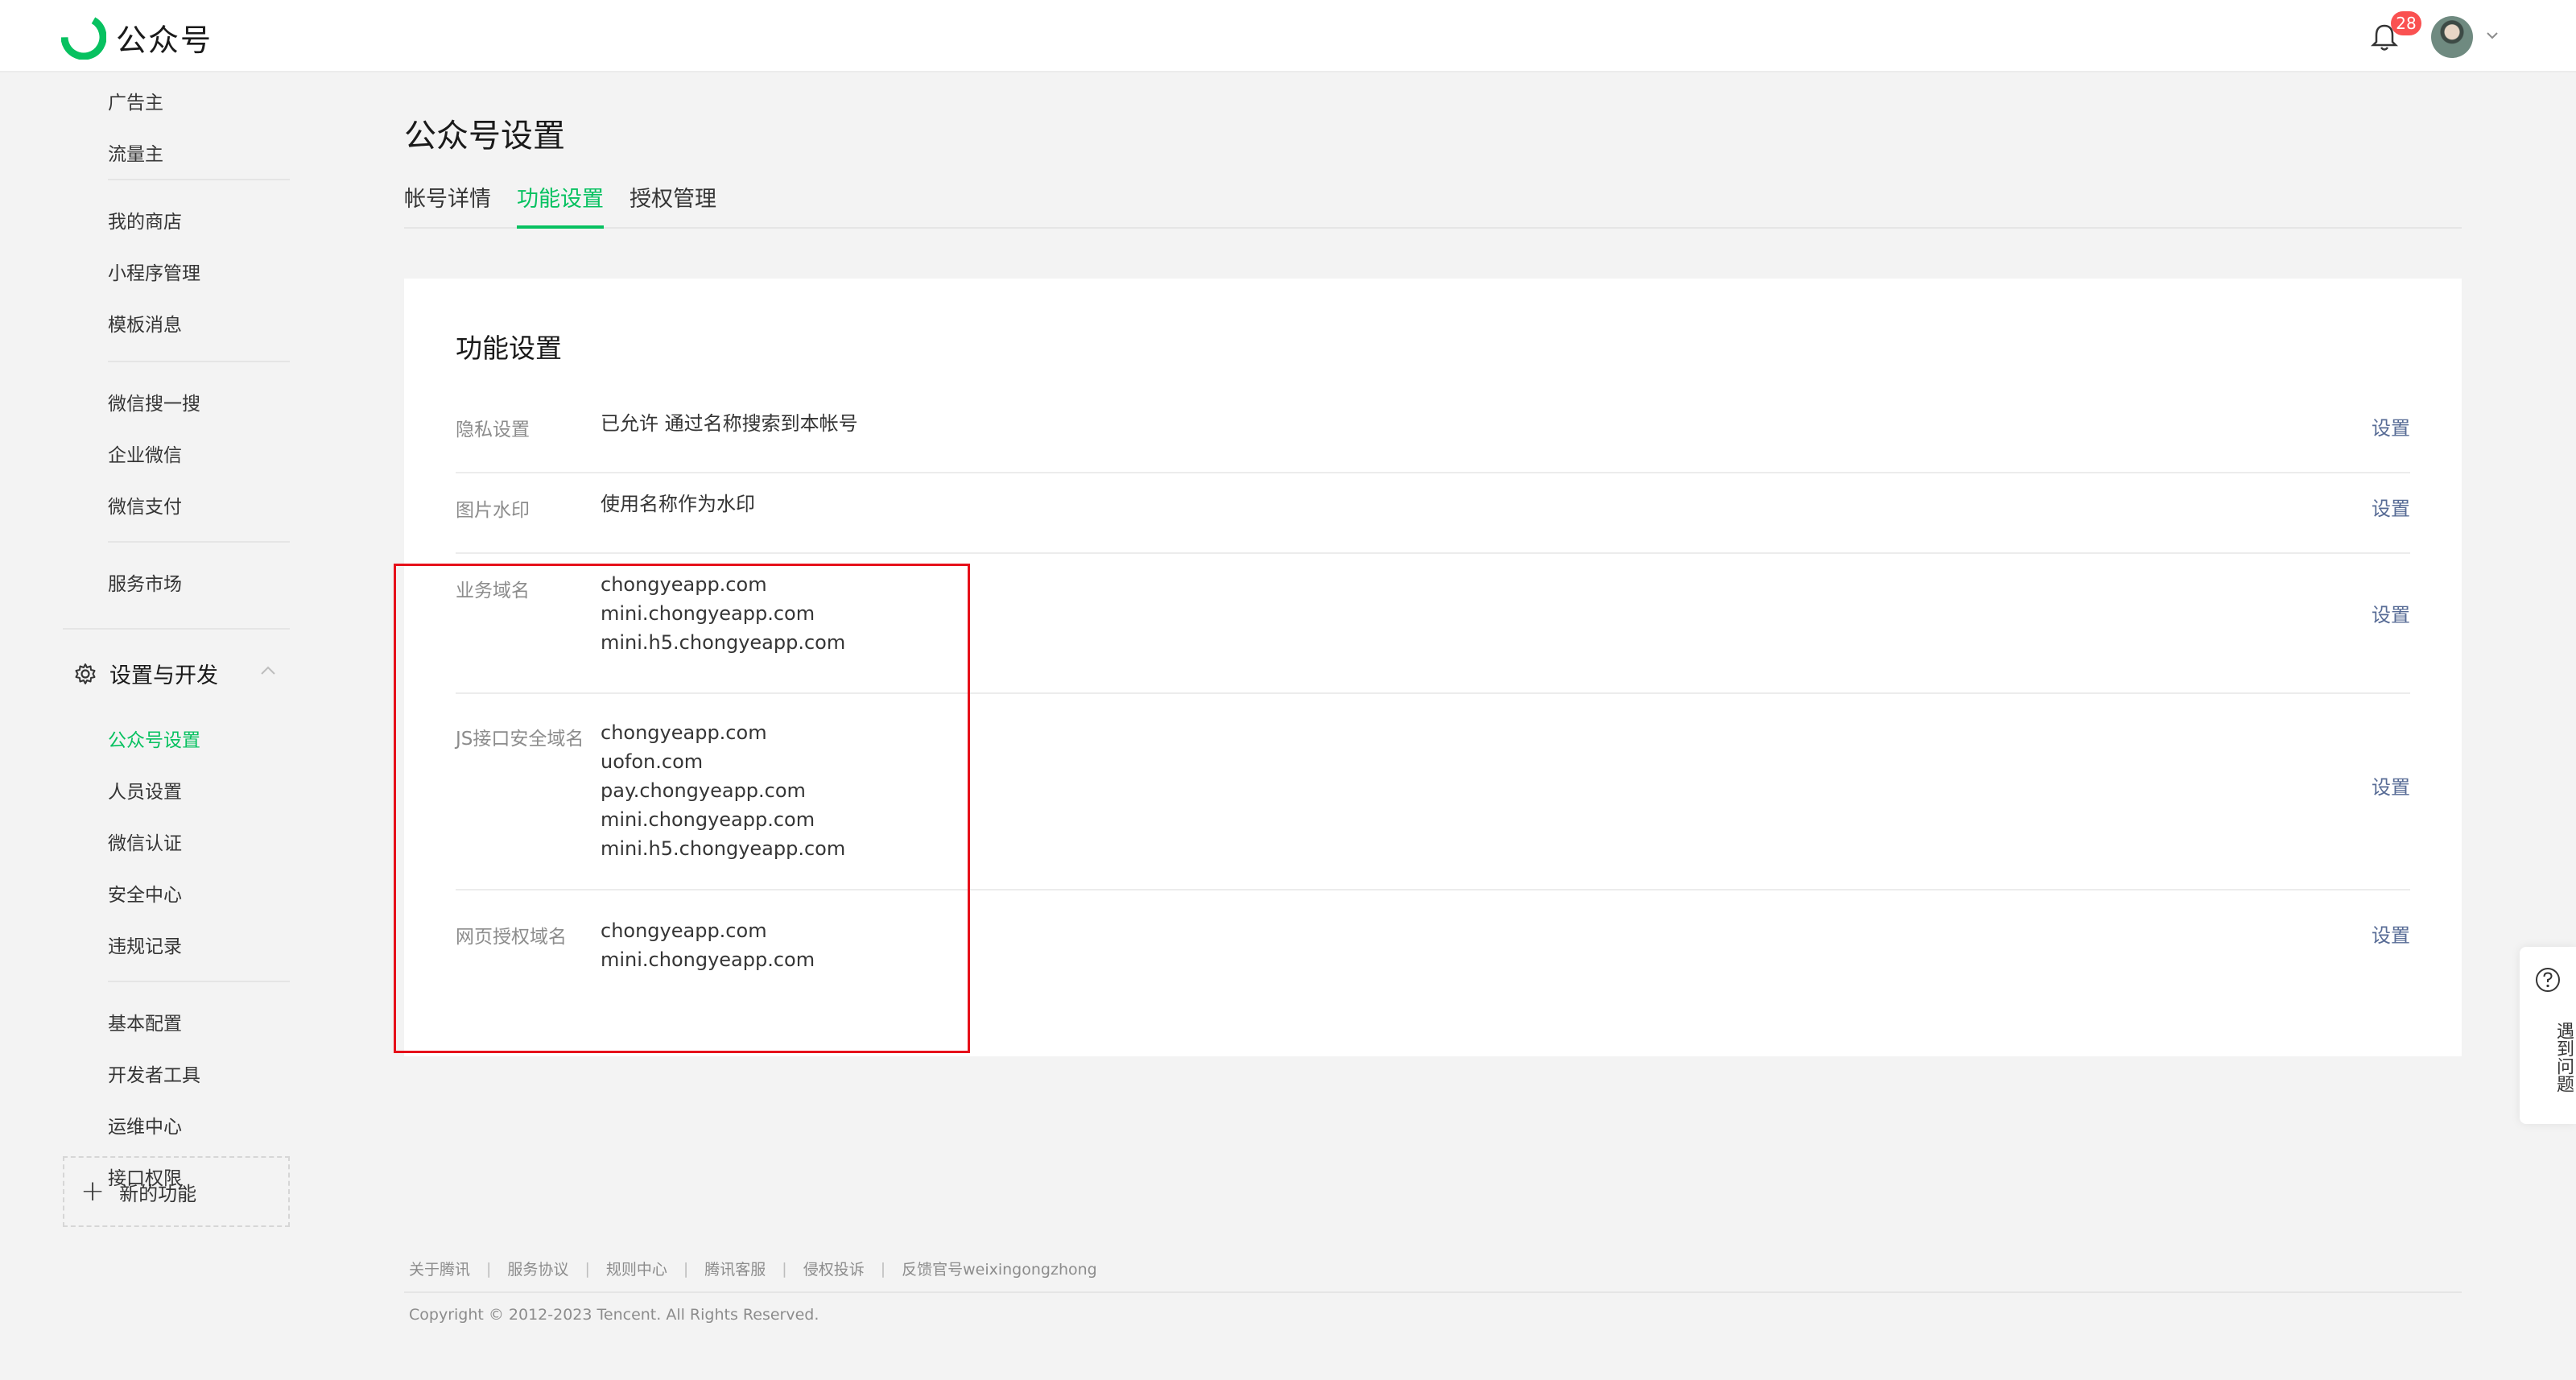  Describe the element at coordinates (560, 206) in the screenshot. I see `tab-function-settings: 功能设置` at that location.